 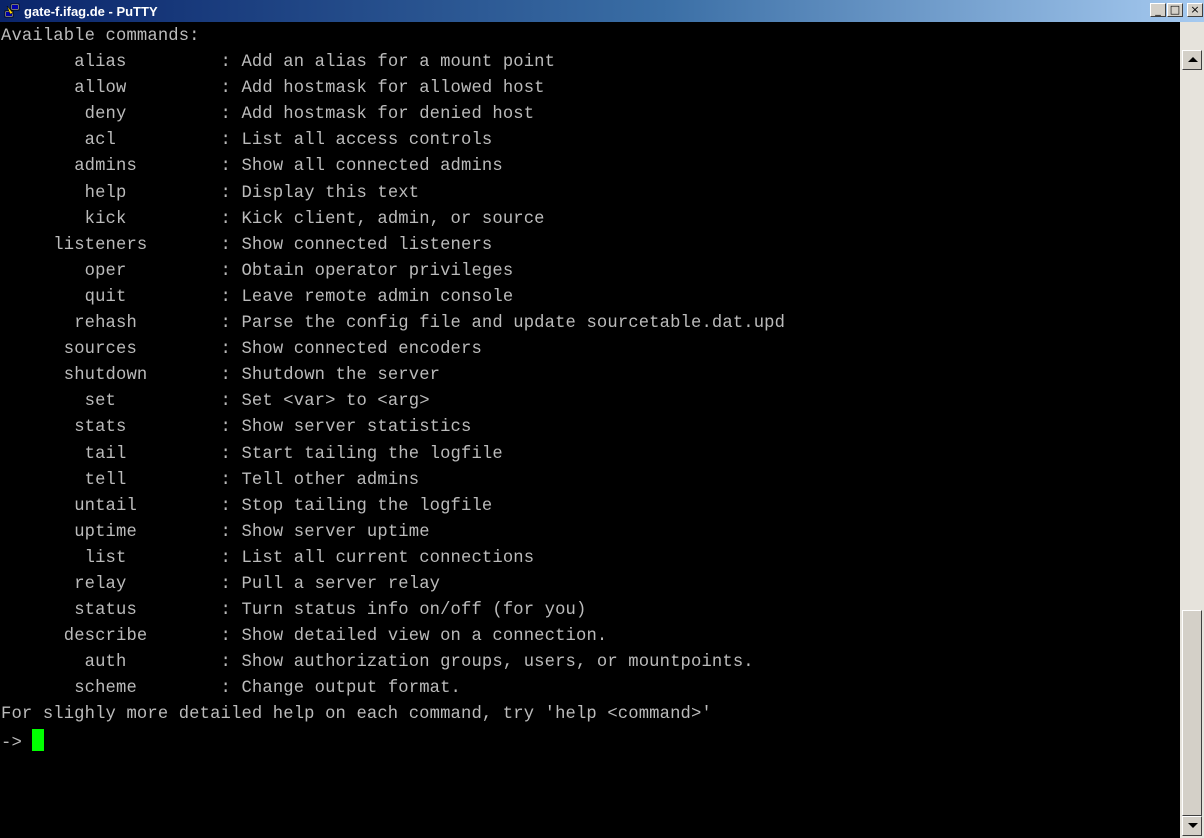 What do you see at coordinates (100, 63) in the screenshot?
I see `command-name: alias` at bounding box center [100, 63].